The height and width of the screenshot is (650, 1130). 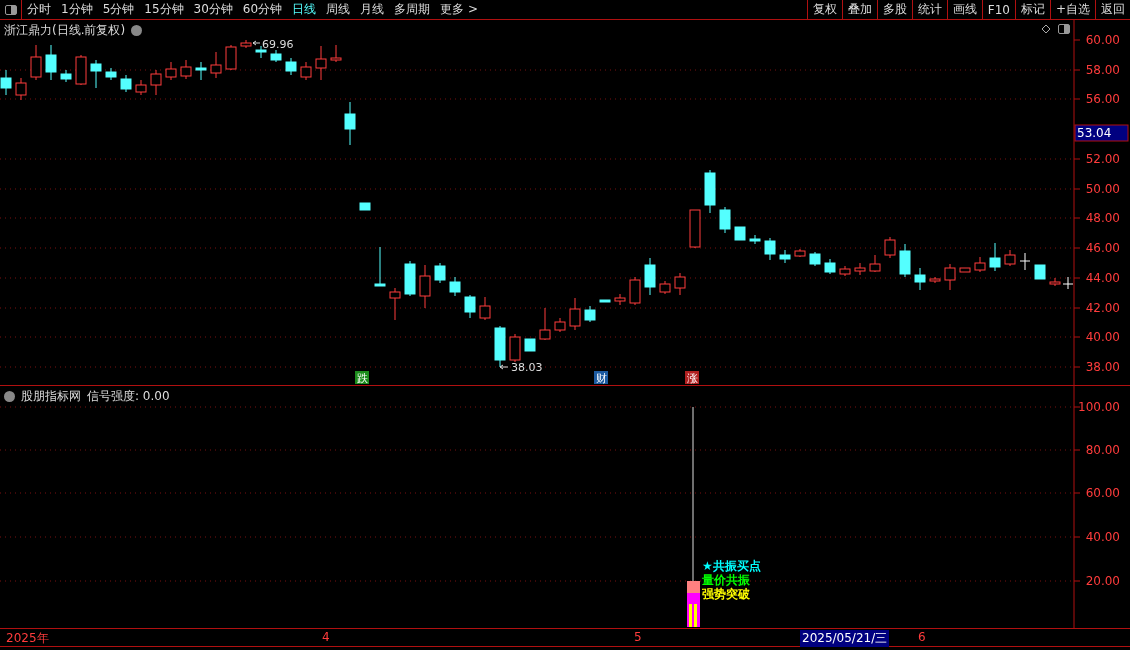 What do you see at coordinates (1102, 218) in the screenshot?
I see `price-axis-label: 48.00` at bounding box center [1102, 218].